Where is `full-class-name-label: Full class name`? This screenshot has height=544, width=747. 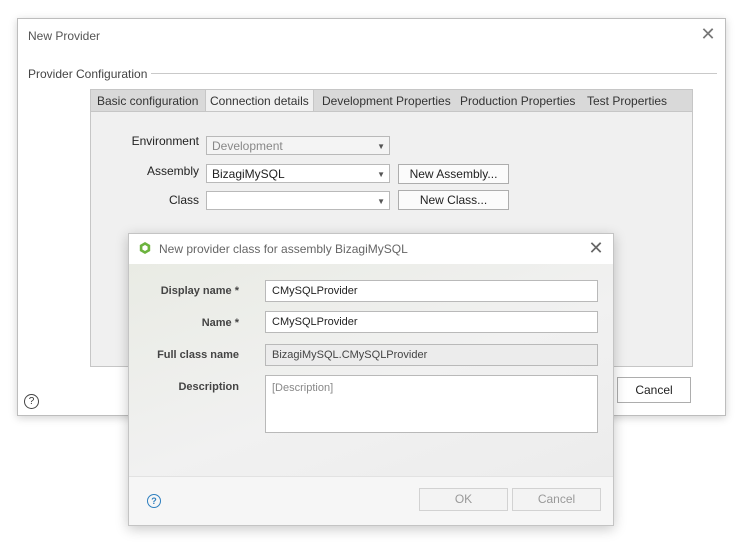
full-class-name-label: Full class name is located at coordinates (198, 355).